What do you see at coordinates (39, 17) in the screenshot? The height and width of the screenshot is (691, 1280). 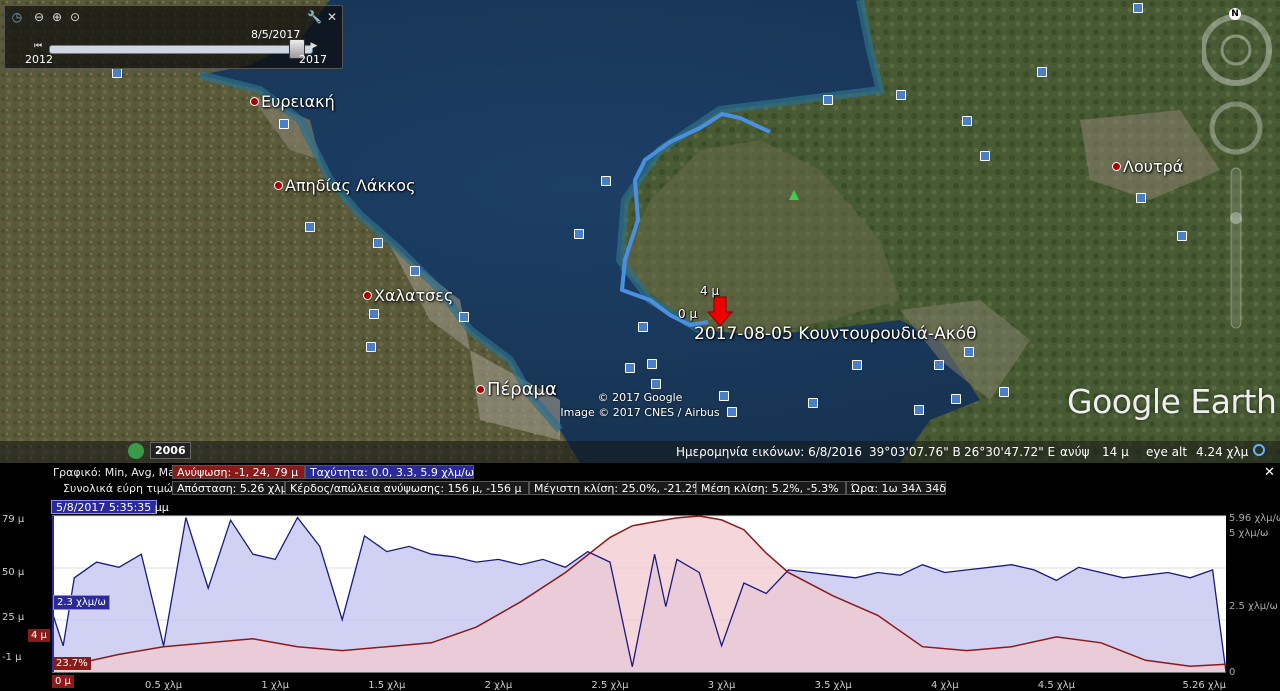 I see `zoom-out-icon: ⊖` at bounding box center [39, 17].